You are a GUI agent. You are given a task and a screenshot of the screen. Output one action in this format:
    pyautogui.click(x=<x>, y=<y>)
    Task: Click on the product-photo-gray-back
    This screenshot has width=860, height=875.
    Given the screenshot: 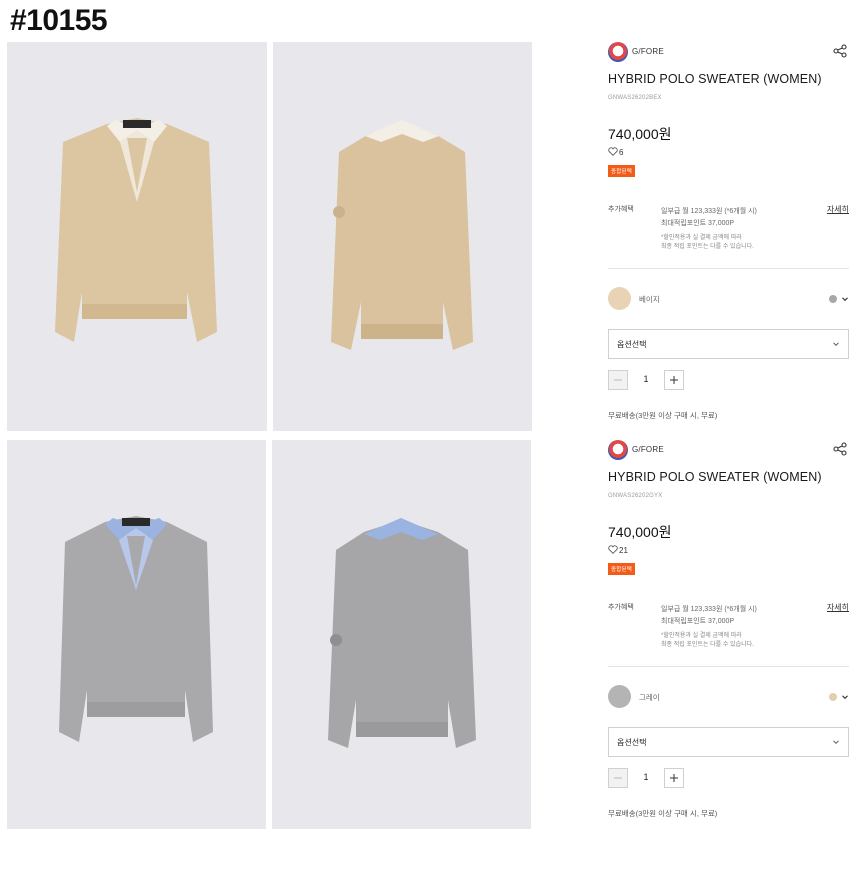 What is the action you would take?
    pyautogui.click(x=401, y=634)
    